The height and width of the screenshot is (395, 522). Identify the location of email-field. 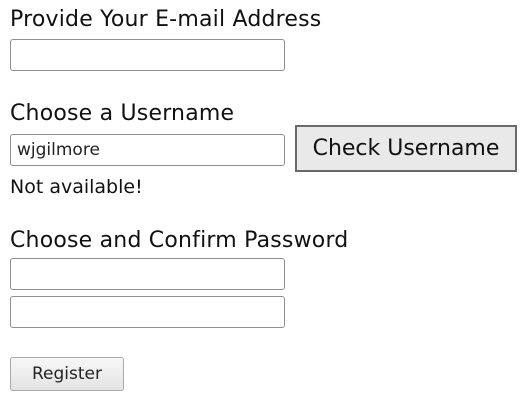
(147, 55).